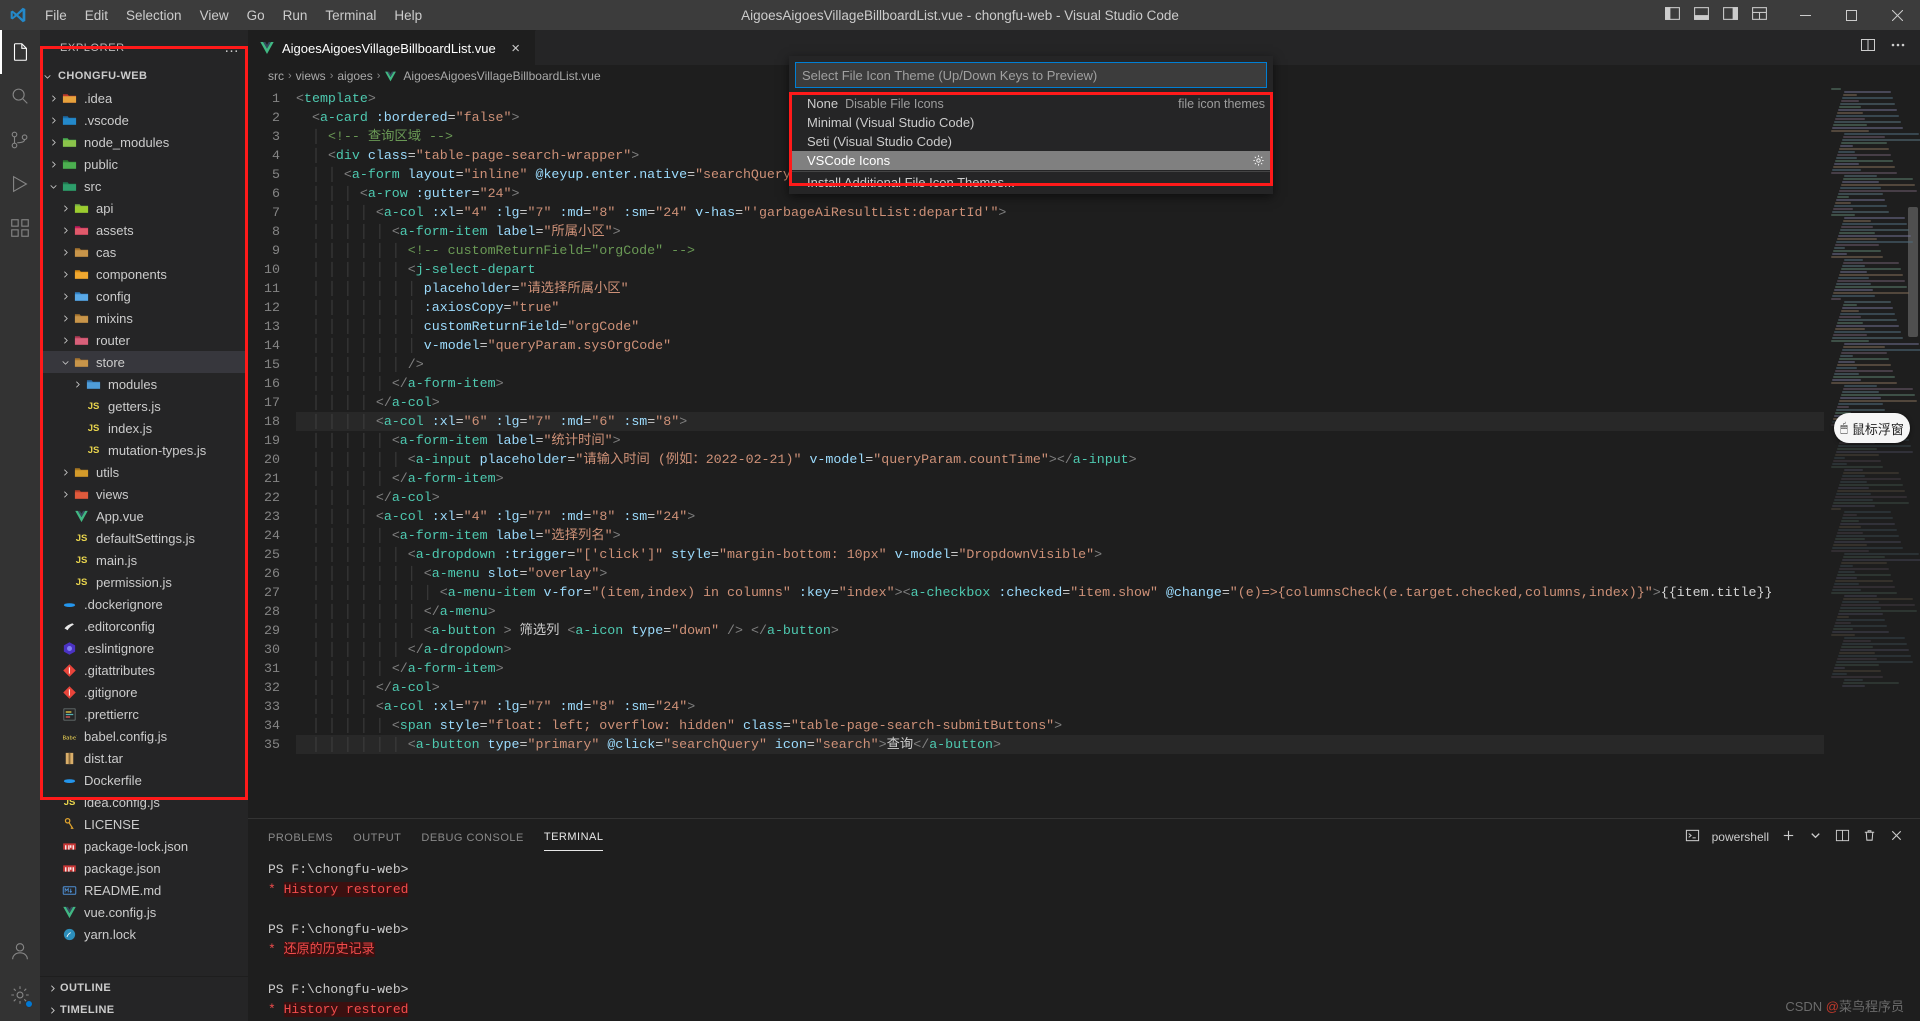 The width and height of the screenshot is (1920, 1021). I want to click on tree-item-eslintignore: .eslintignore, so click(144, 648).